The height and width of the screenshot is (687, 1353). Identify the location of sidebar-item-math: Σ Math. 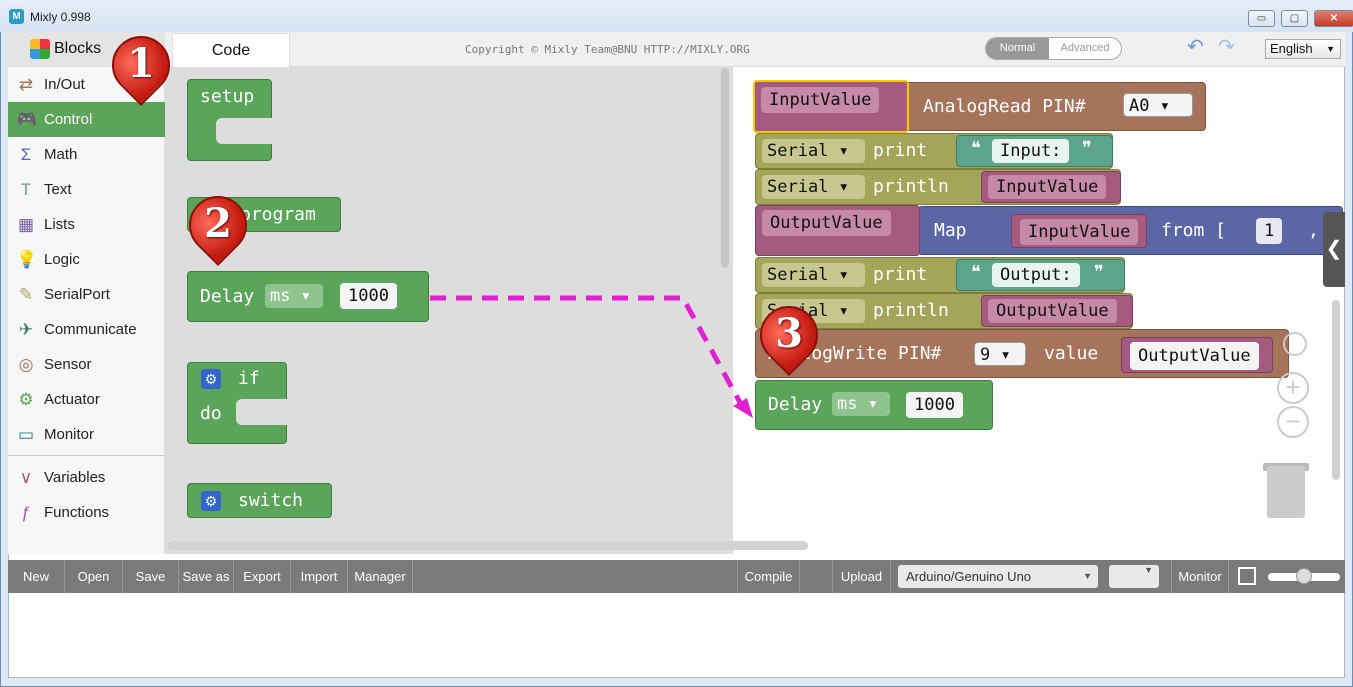
(86, 154).